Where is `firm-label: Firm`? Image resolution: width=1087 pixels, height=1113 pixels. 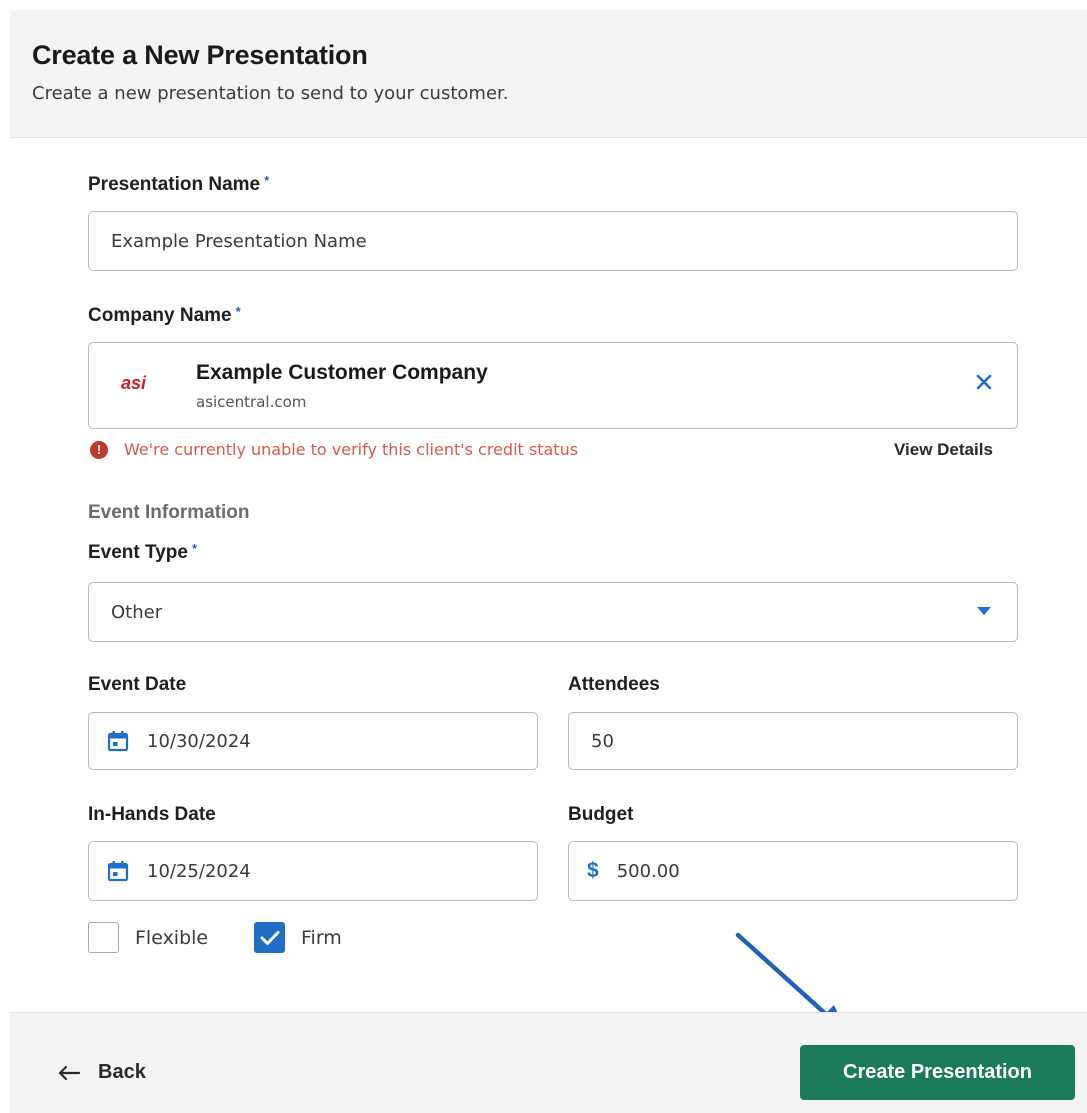 firm-label: Firm is located at coordinates (321, 937).